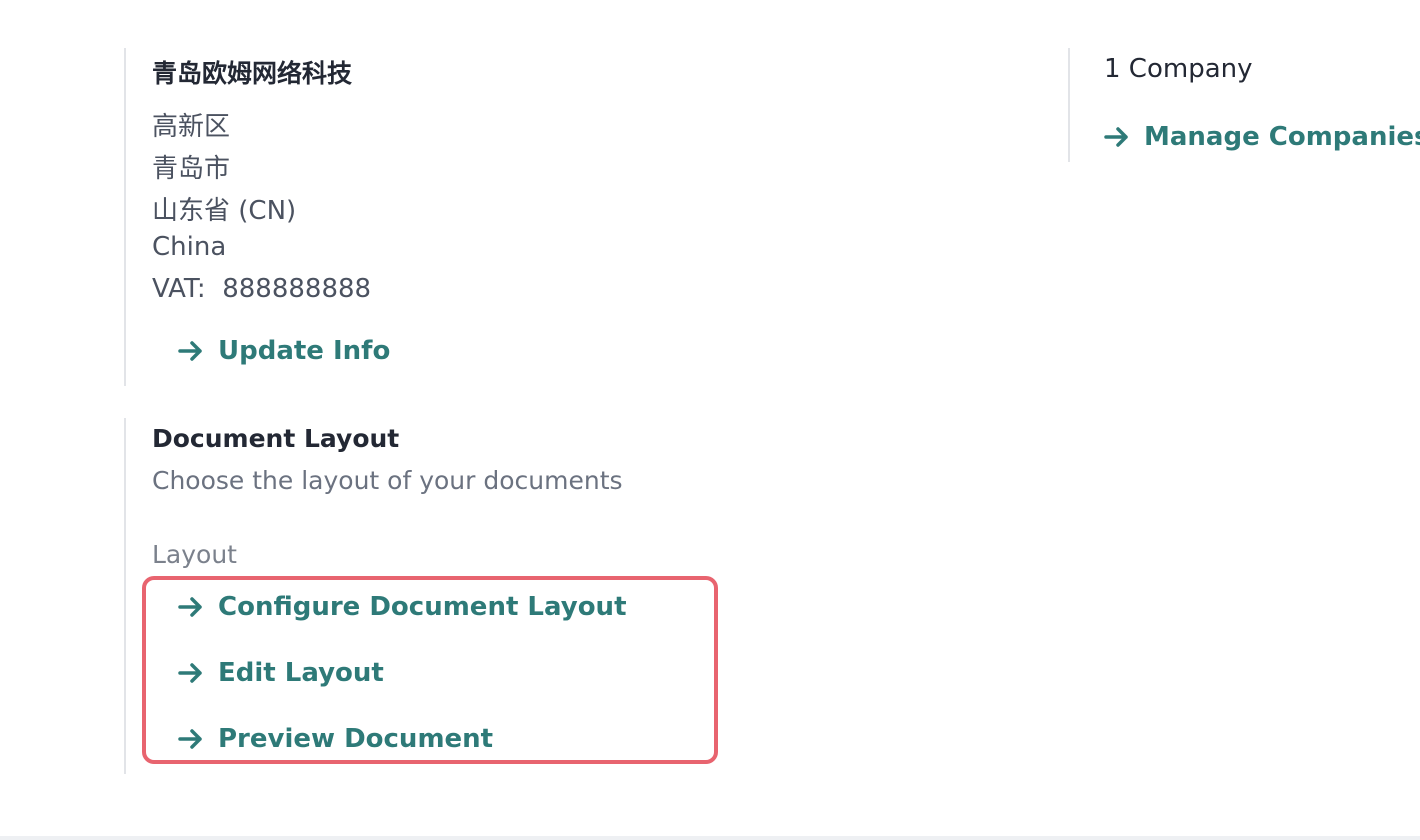 The image size is (1420, 840). What do you see at coordinates (1244, 105) in the screenshot?
I see `companies-section: 1 Company Manage Companies` at bounding box center [1244, 105].